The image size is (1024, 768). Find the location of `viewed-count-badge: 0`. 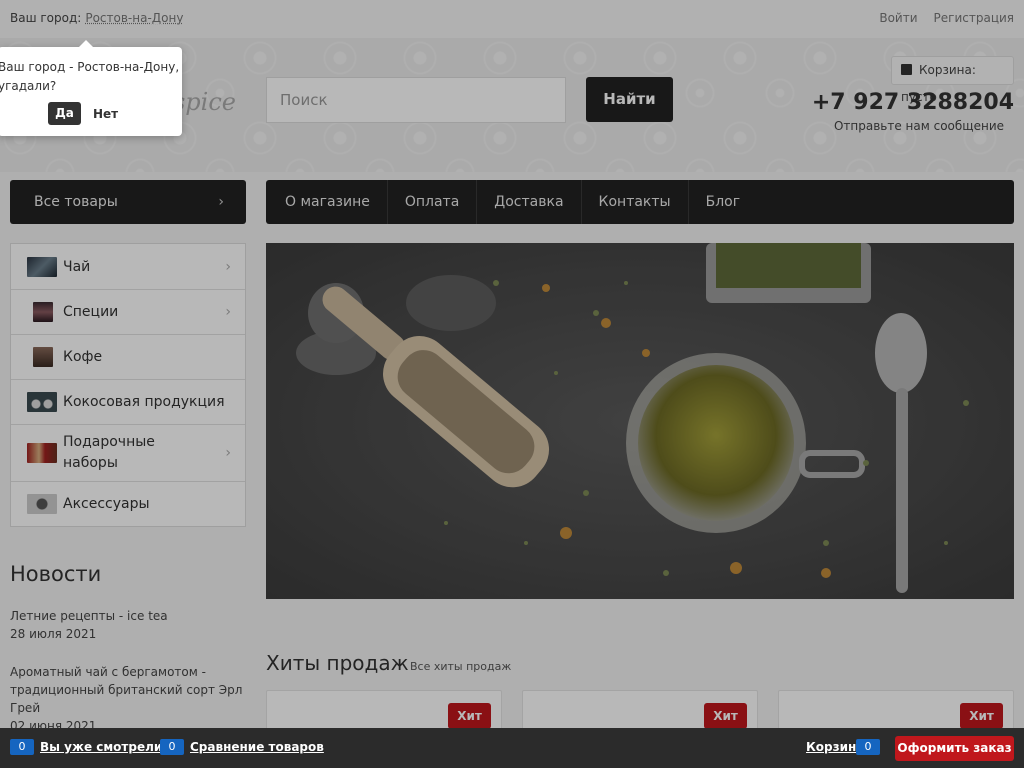

viewed-count-badge: 0 is located at coordinates (22, 747).